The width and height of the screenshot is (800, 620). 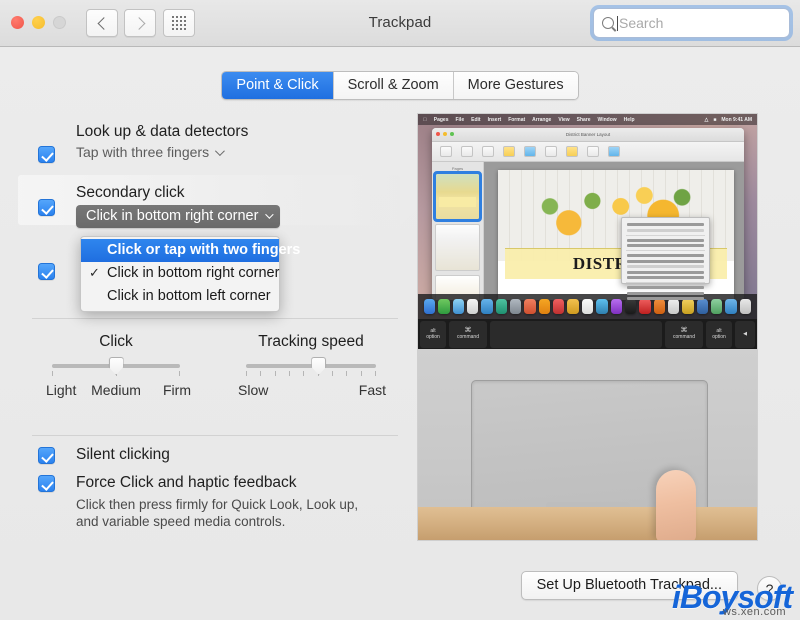 I want to click on demo-key-space, so click(x=576, y=334).